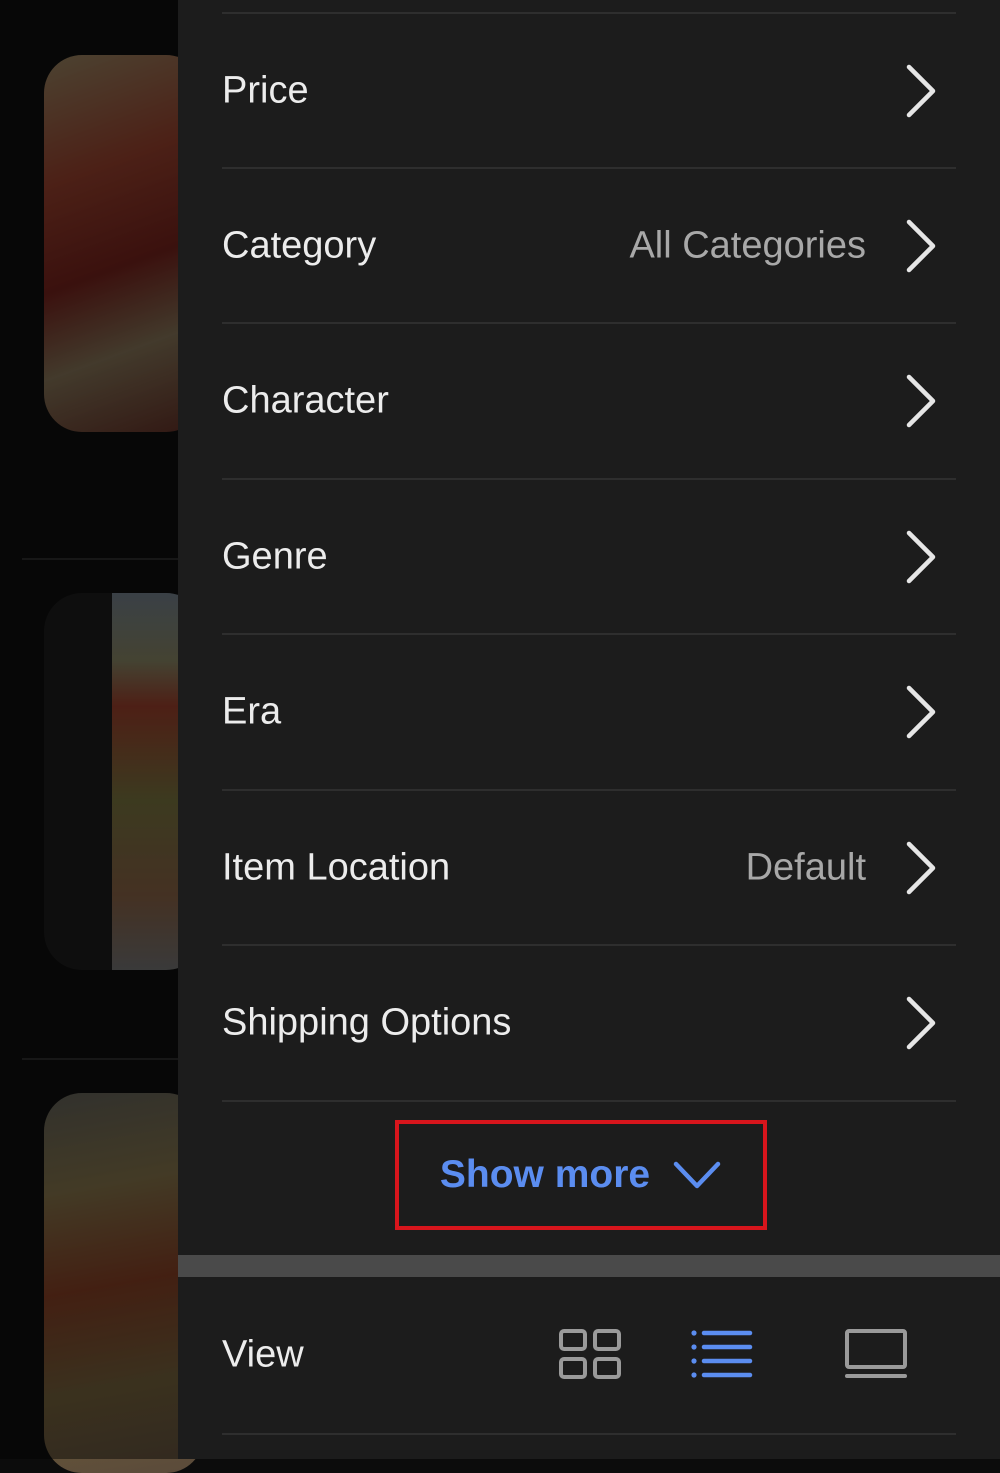 The height and width of the screenshot is (1473, 1000). I want to click on filter-row-character: Character, so click(589, 399).